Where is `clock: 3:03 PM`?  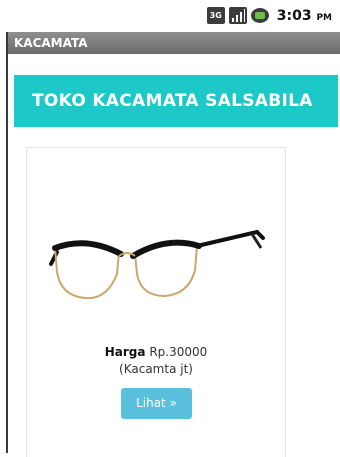 clock: 3:03 PM is located at coordinates (304, 16).